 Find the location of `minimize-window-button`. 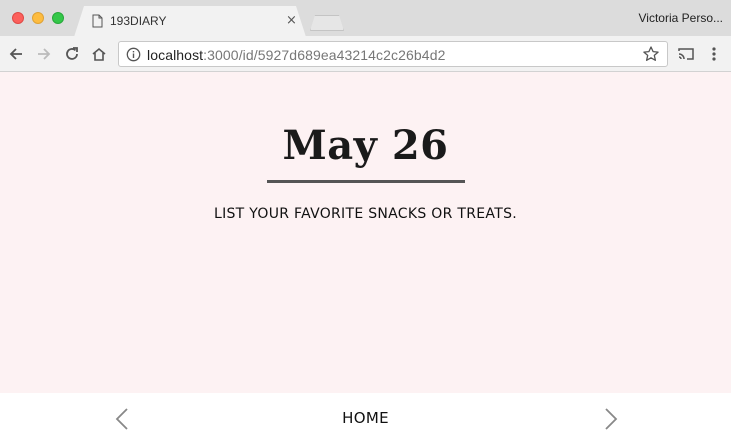

minimize-window-button is located at coordinates (38, 18).